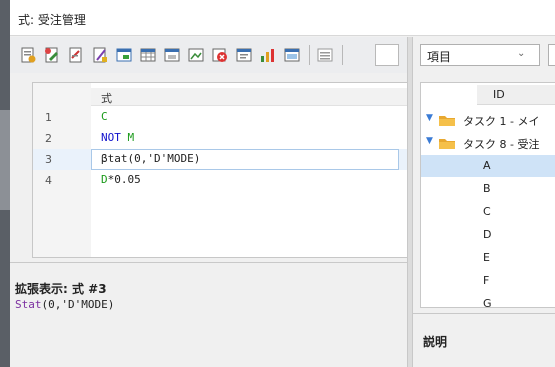 The height and width of the screenshot is (367, 555). I want to click on tree-item-row-selected: A, so click(488, 166).